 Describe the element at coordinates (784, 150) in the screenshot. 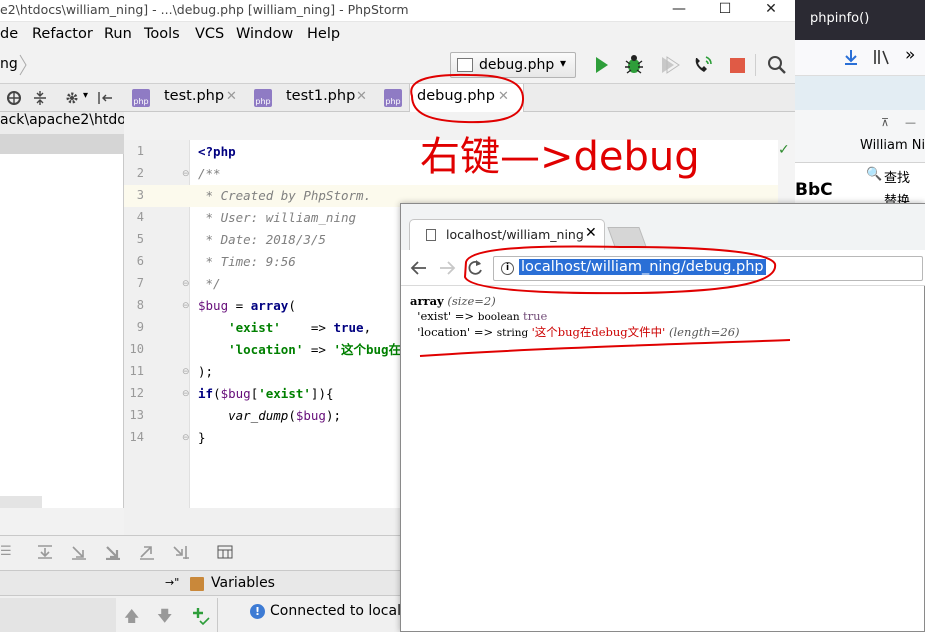

I see `no-errors-check-icon: ✓` at that location.